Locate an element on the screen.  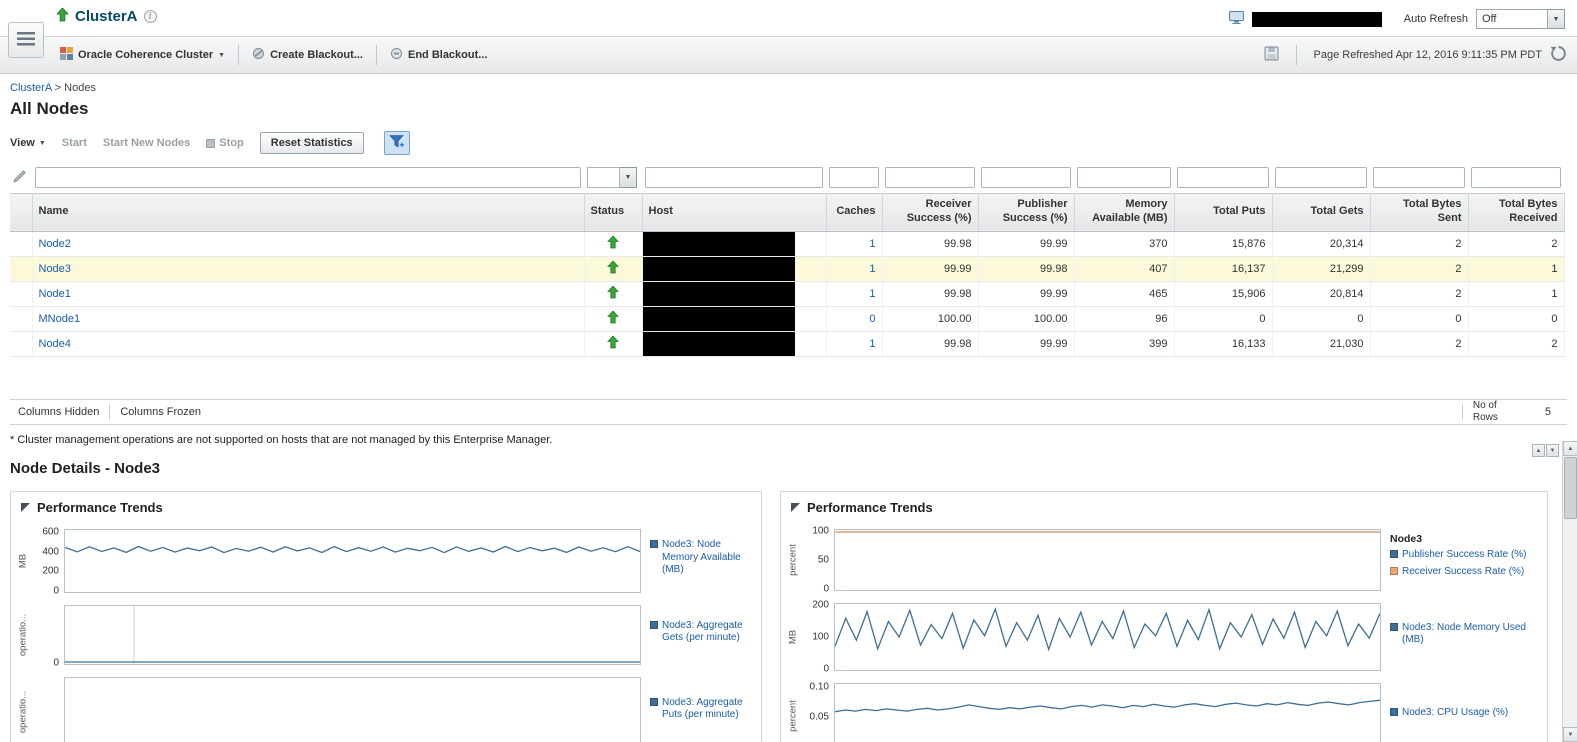
cluster-menu: Oracle Coherence Cluster ▼ is located at coordinates (142, 55).